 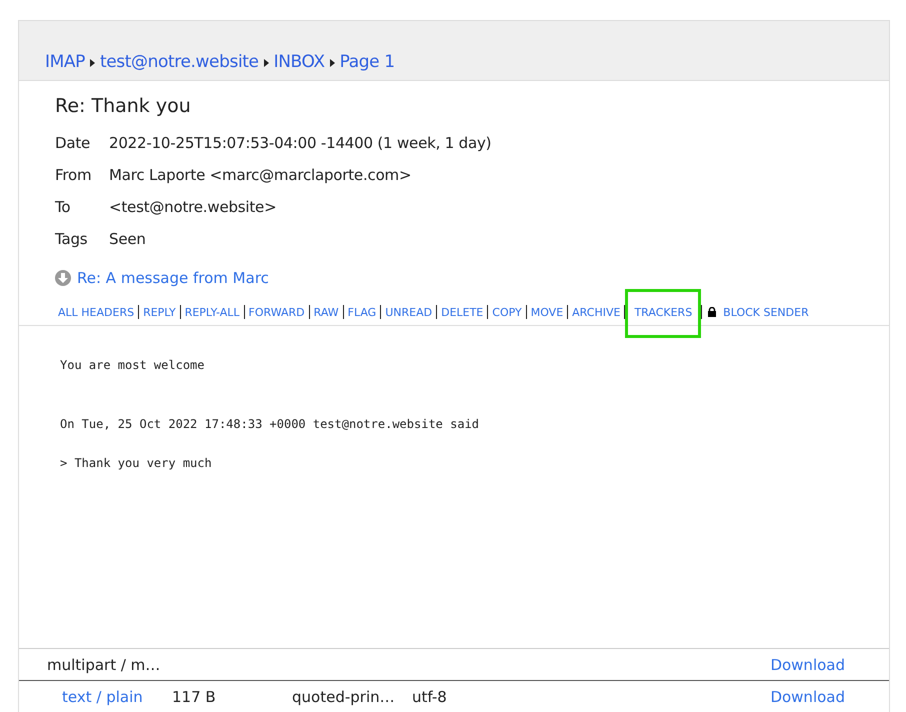 What do you see at coordinates (63, 278) in the screenshot?
I see `down-arrow-icon` at bounding box center [63, 278].